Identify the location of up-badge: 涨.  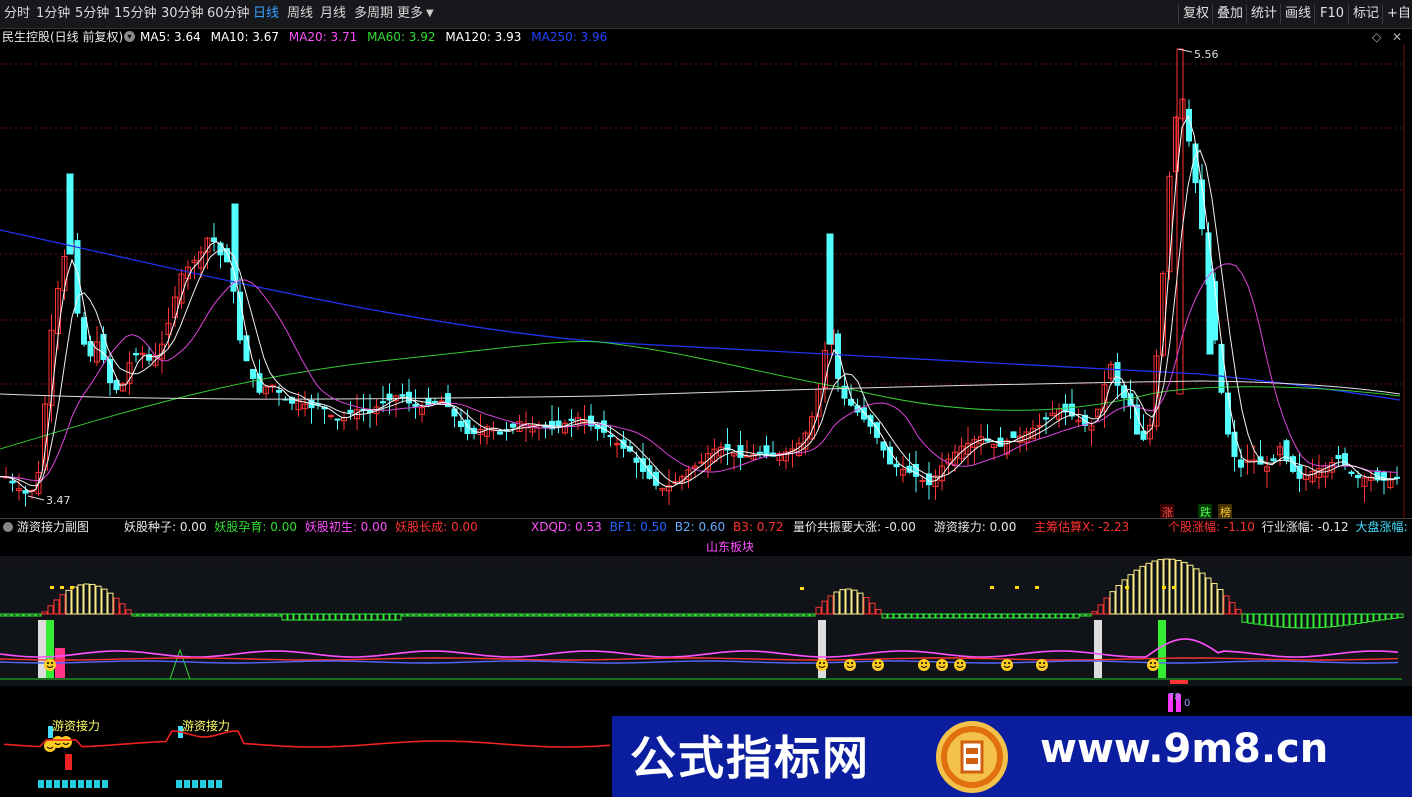
(1167, 512).